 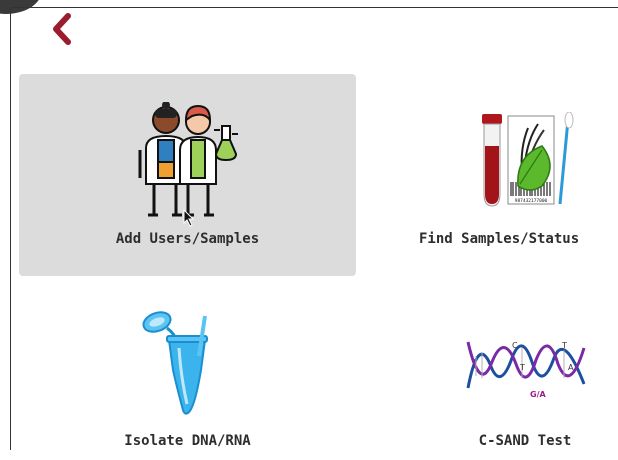 What do you see at coordinates (10, 228) in the screenshot?
I see `frame-left-border` at bounding box center [10, 228].